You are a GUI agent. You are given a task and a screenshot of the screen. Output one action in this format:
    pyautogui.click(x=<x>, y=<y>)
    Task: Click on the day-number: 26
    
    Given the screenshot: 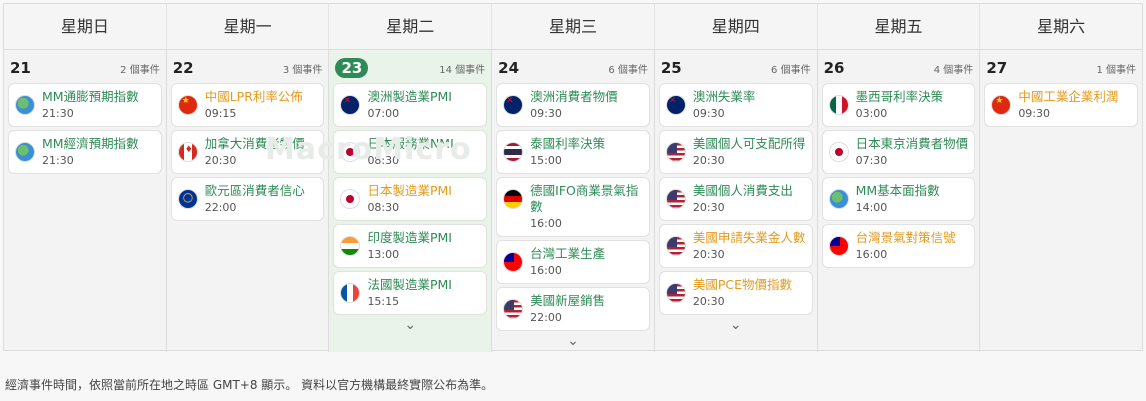 What is the action you would take?
    pyautogui.click(x=834, y=68)
    